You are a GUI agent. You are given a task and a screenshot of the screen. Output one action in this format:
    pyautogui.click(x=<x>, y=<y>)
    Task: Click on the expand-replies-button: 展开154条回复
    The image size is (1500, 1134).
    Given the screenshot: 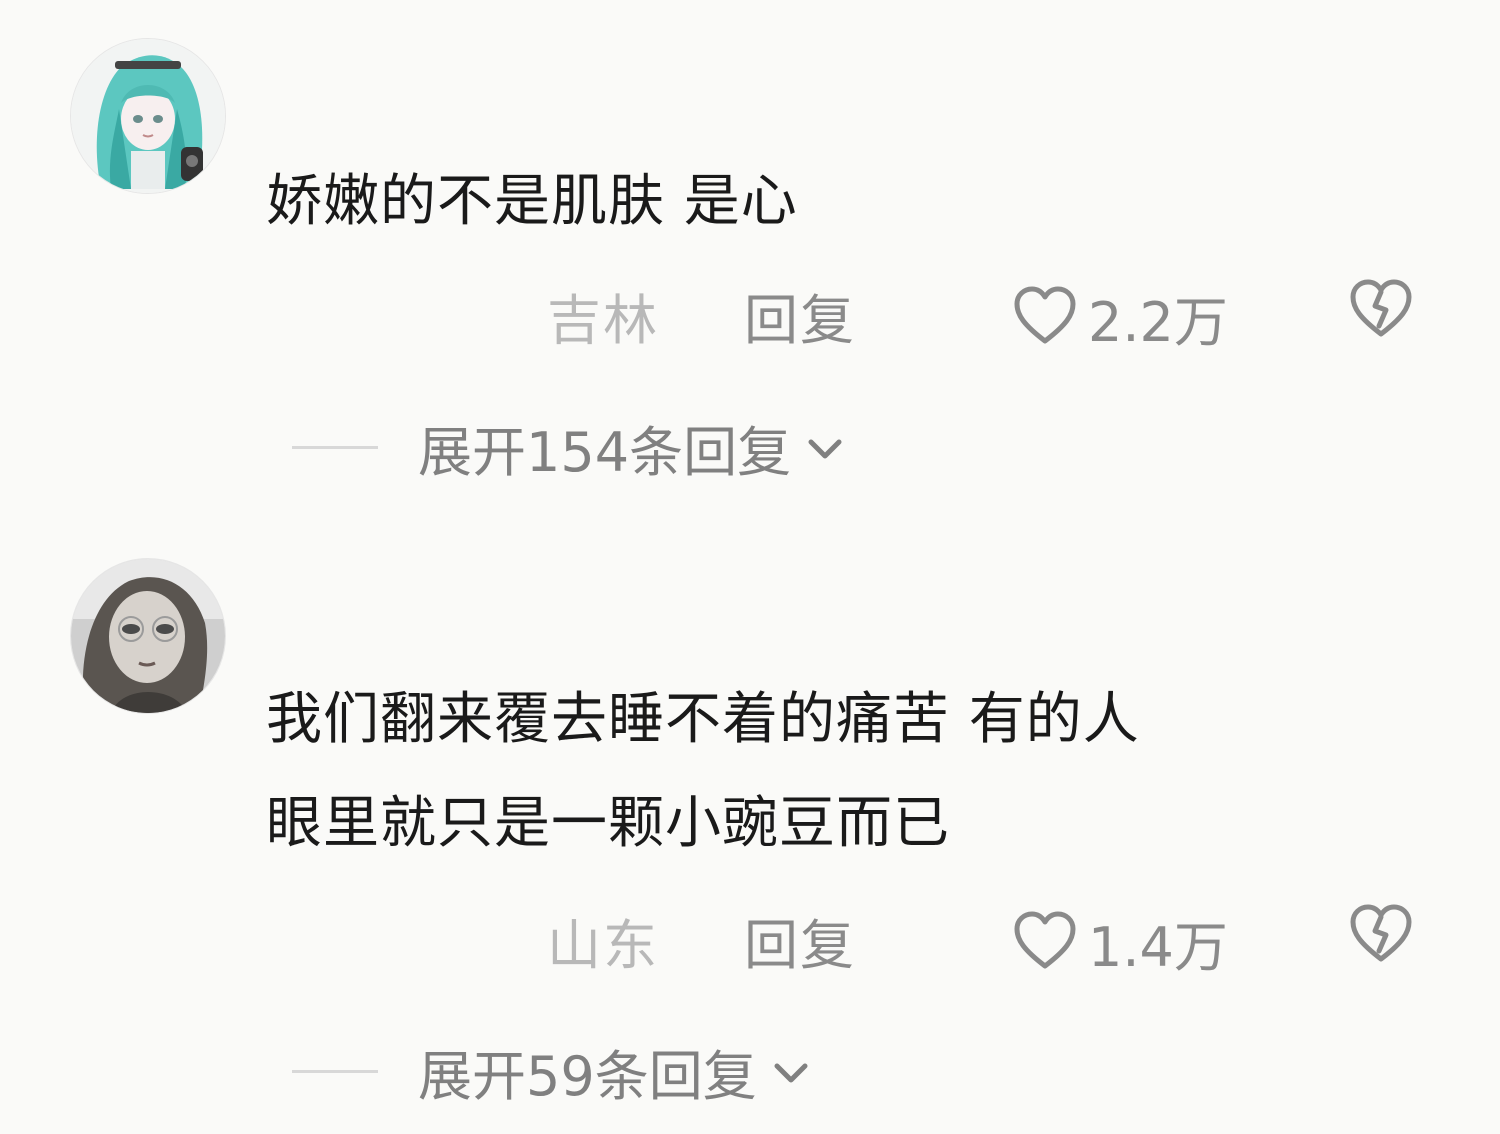 What is the action you would take?
    pyautogui.click(x=568, y=447)
    